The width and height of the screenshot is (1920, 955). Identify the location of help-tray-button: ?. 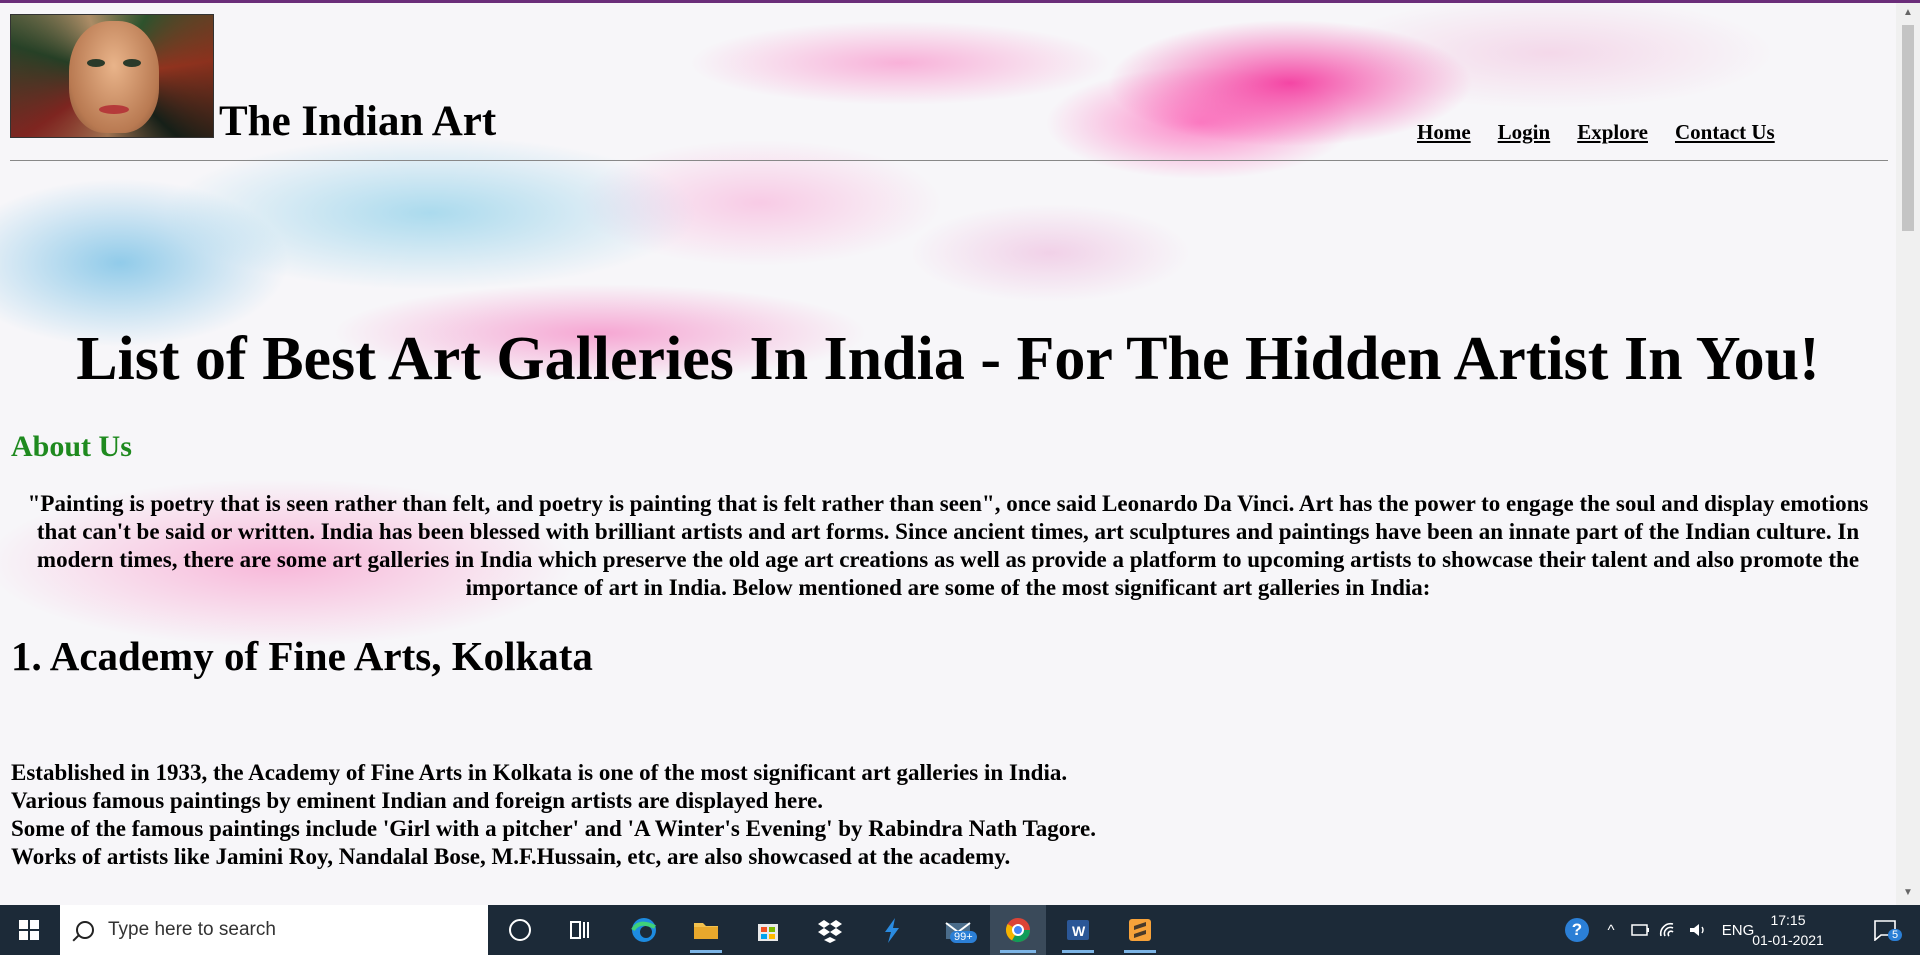
(1577, 930).